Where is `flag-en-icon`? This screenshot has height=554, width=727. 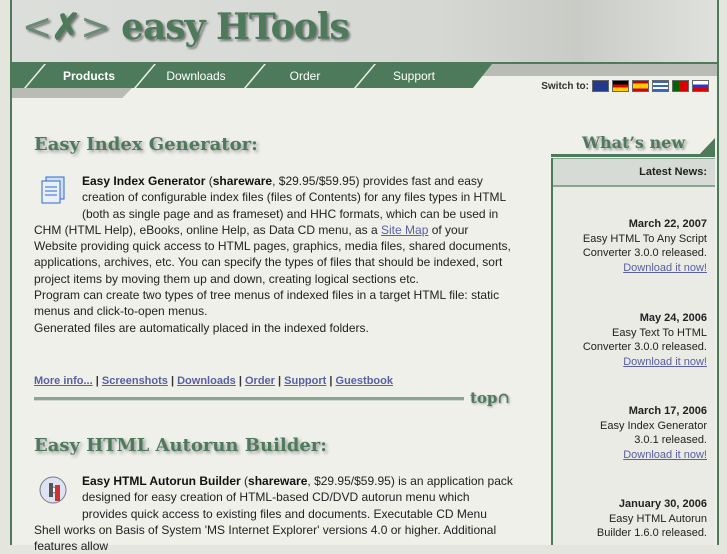
flag-en-icon is located at coordinates (600, 86).